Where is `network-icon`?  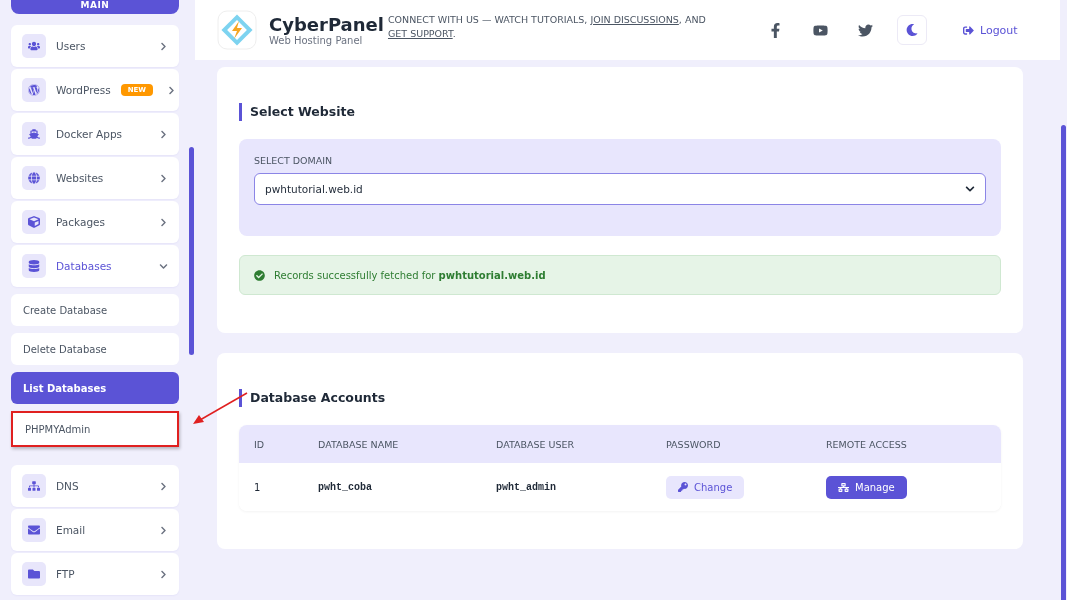 network-icon is located at coordinates (843, 487).